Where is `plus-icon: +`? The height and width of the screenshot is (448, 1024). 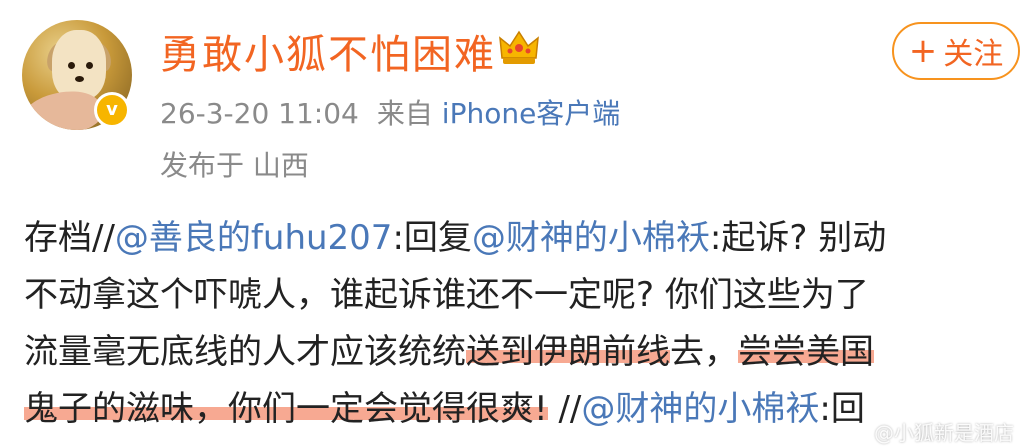 plus-icon: + is located at coordinates (923, 51).